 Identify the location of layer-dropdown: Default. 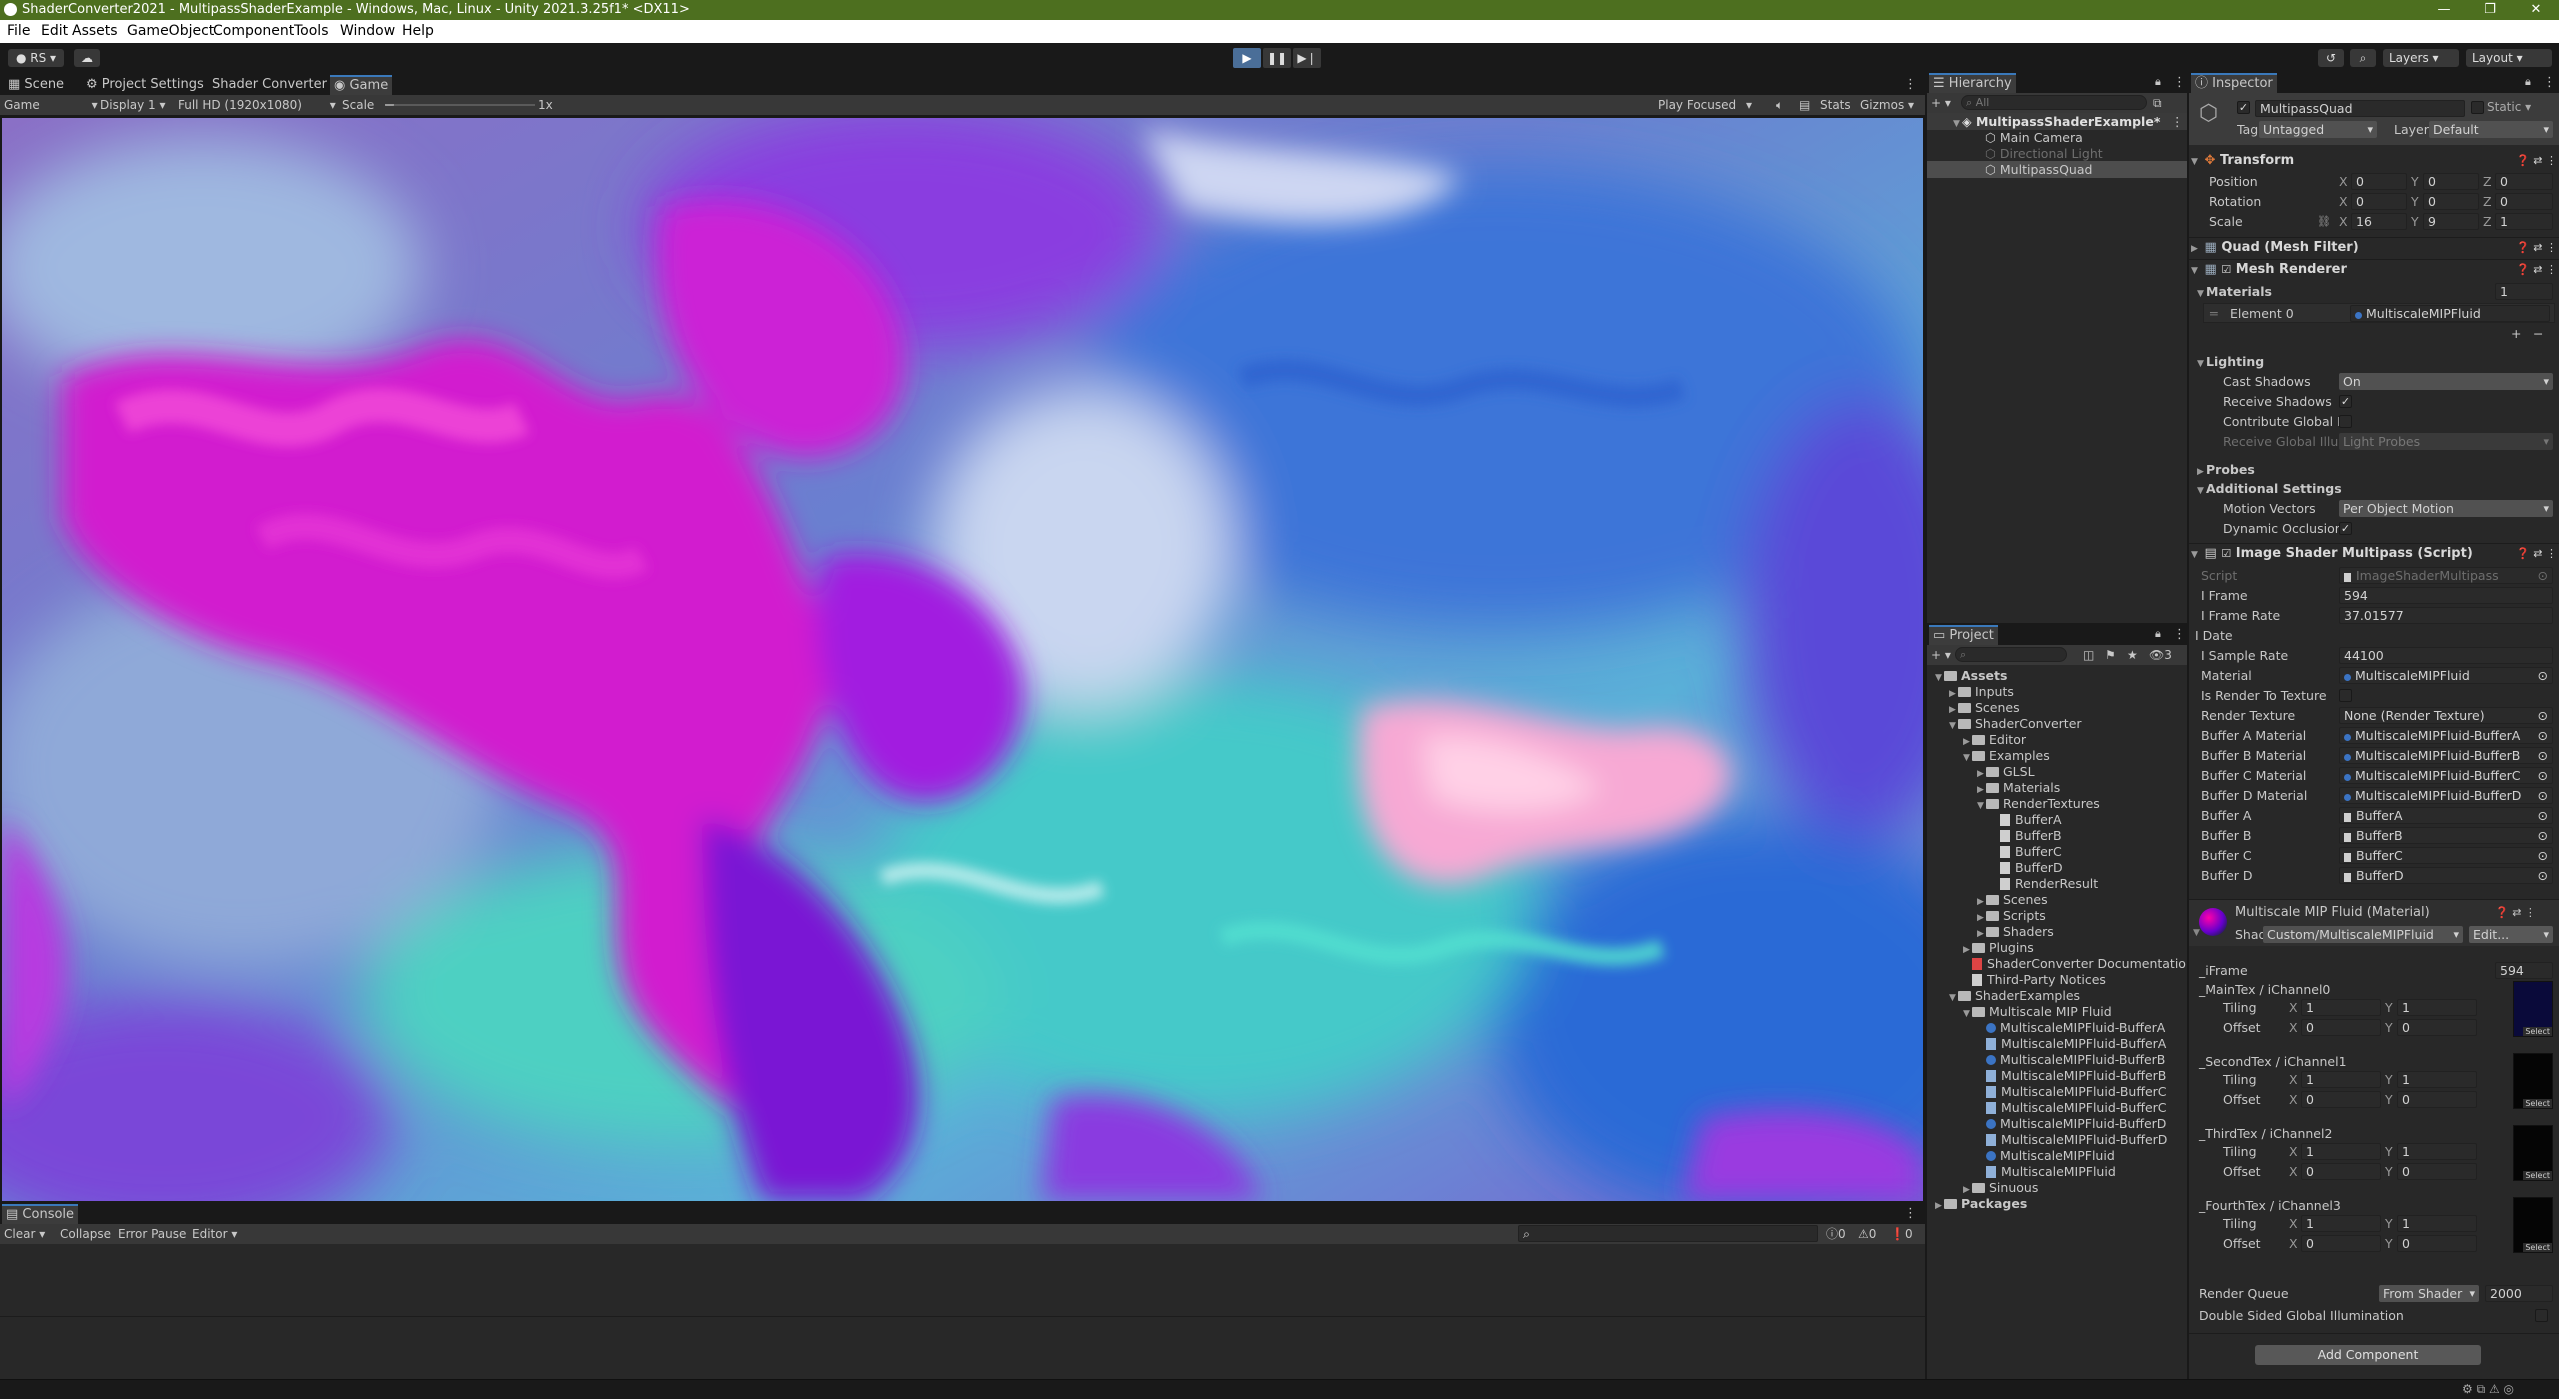
(2491, 129).